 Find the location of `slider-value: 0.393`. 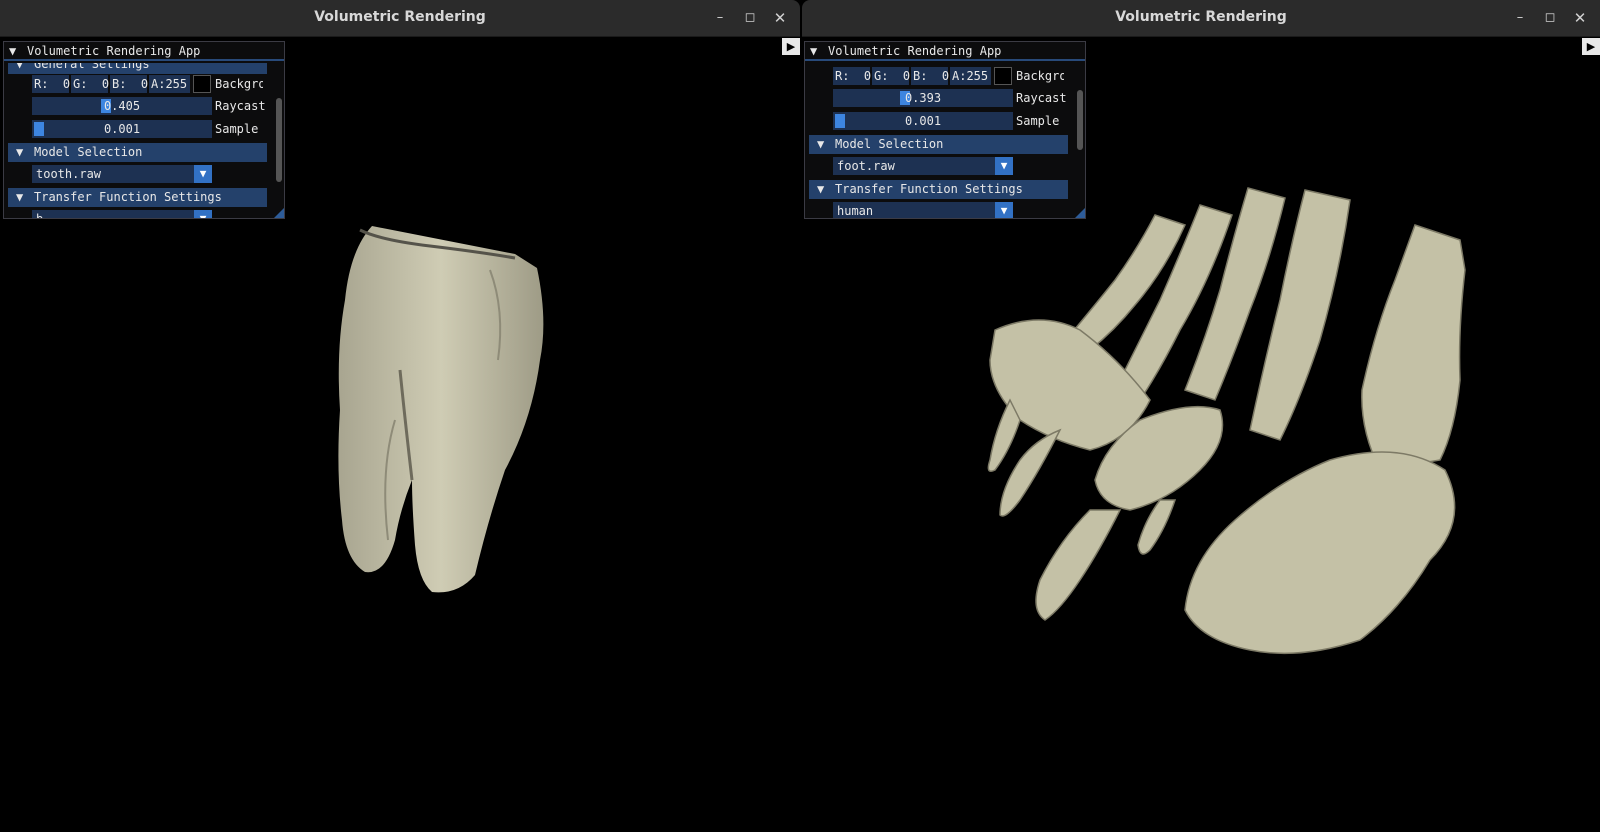

slider-value: 0.393 is located at coordinates (923, 98).